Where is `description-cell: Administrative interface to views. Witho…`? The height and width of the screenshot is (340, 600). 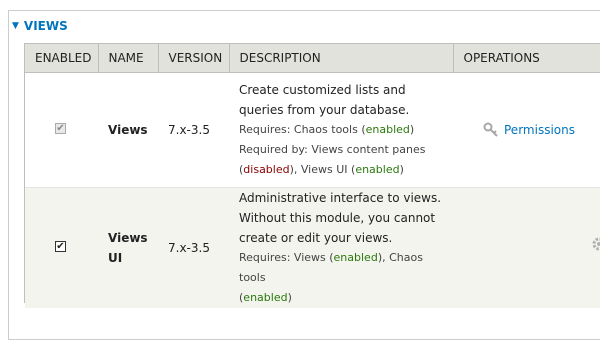 description-cell: Administrative interface to views. Witho… is located at coordinates (341, 247).